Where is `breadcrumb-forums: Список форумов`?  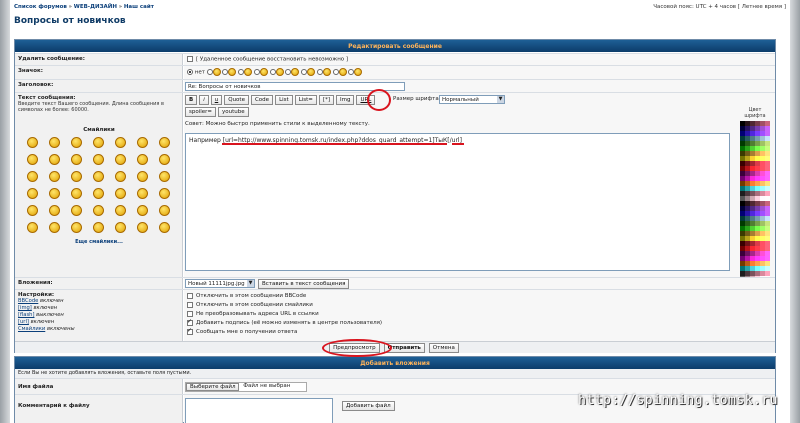 breadcrumb-forums: Список форумов is located at coordinates (40, 7).